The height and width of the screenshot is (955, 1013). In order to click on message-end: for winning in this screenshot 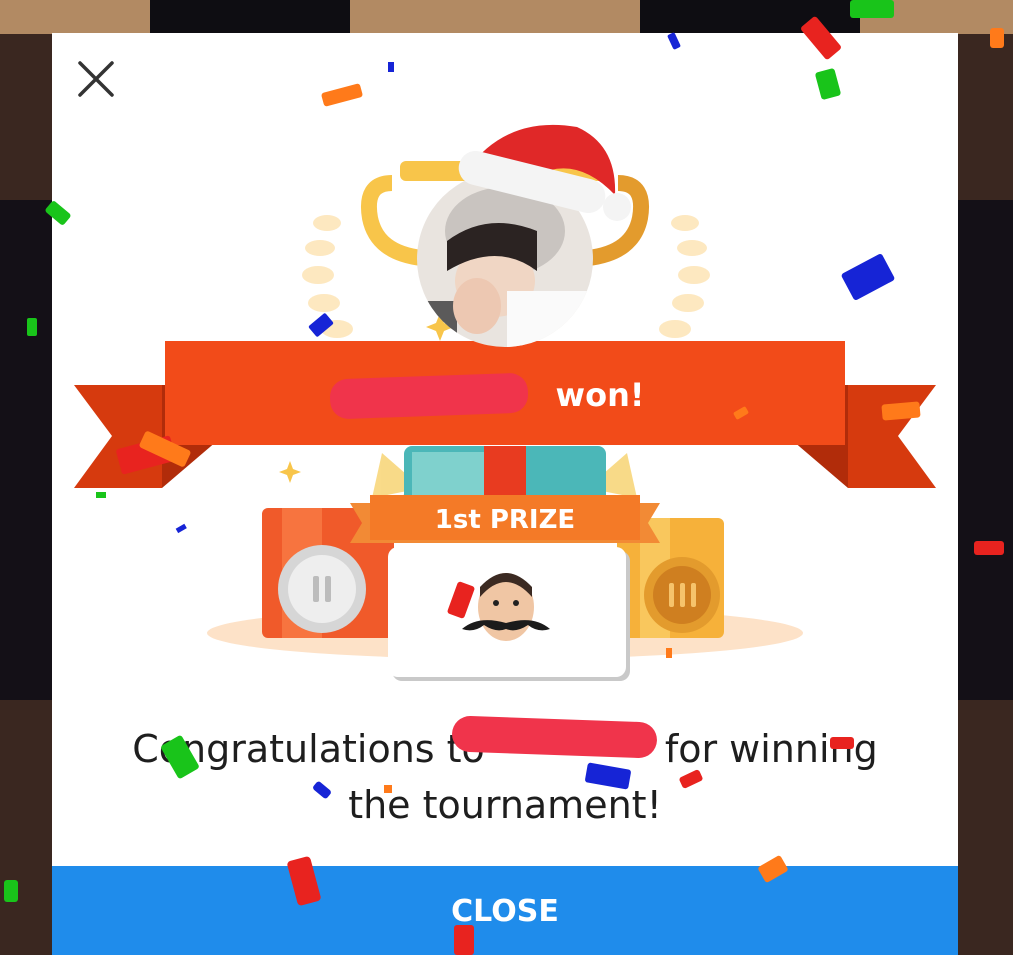, I will do `click(771, 749)`.